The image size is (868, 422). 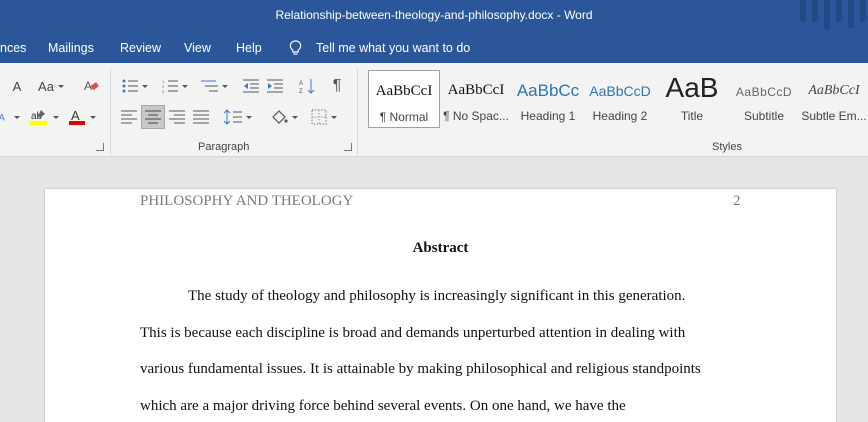 I want to click on style-heading-1: AaBbCc Heading 1, so click(x=548, y=99).